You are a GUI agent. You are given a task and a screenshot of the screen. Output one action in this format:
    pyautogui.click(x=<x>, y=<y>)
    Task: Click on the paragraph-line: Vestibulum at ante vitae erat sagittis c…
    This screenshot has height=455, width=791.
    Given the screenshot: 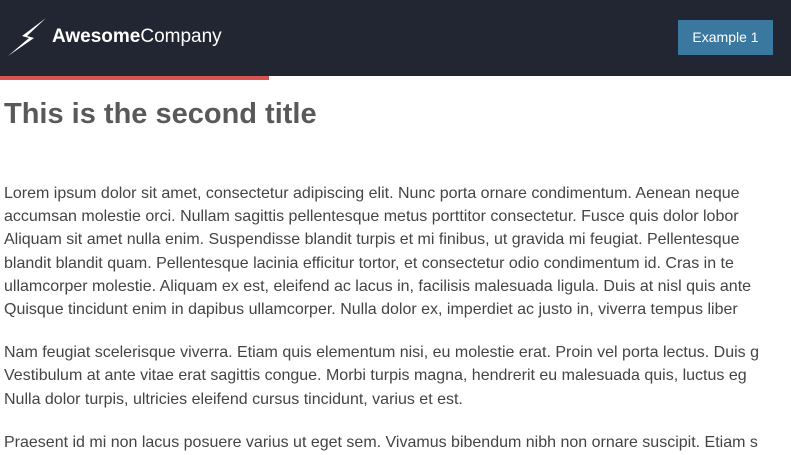 What is the action you would take?
    pyautogui.click(x=375, y=376)
    